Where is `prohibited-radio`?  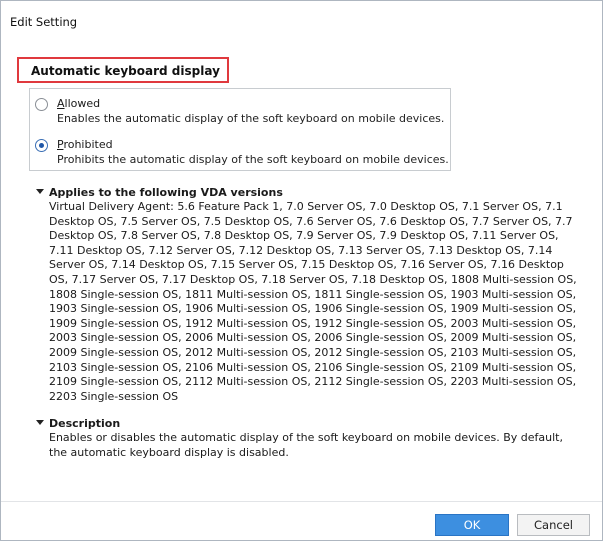 prohibited-radio is located at coordinates (41, 145).